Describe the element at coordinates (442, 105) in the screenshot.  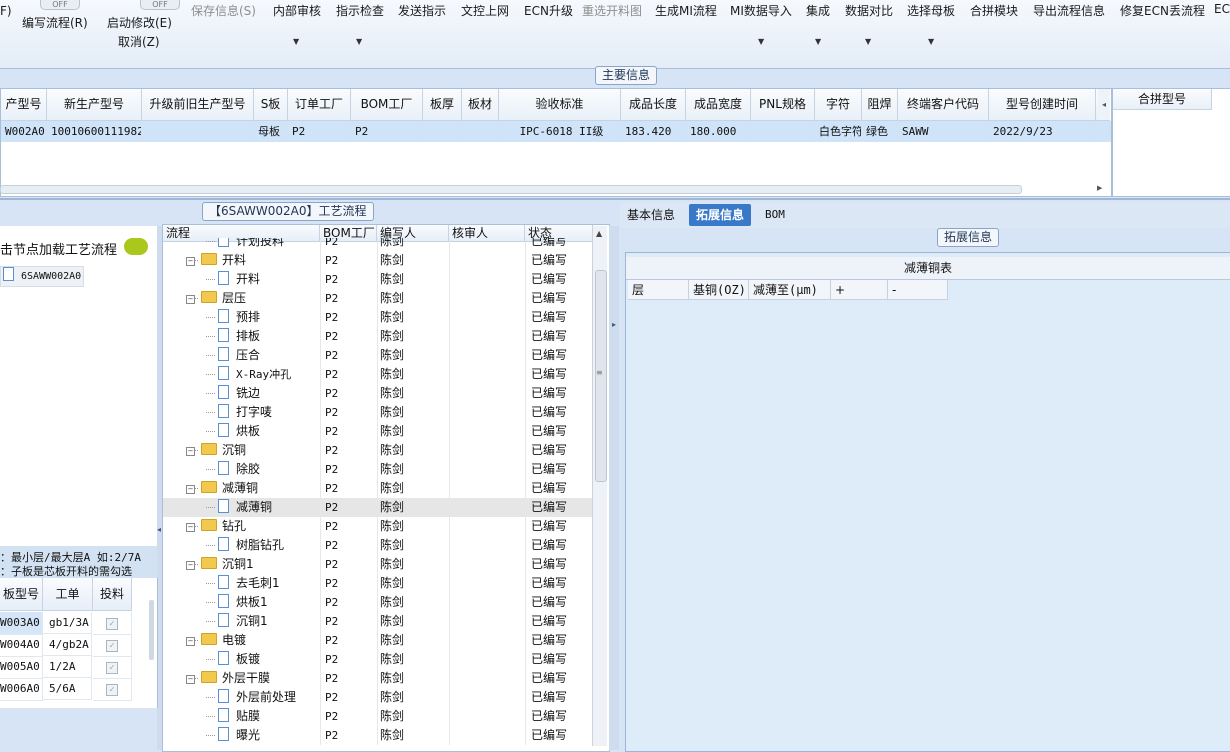
I see `main-col-header: 板厚` at that location.